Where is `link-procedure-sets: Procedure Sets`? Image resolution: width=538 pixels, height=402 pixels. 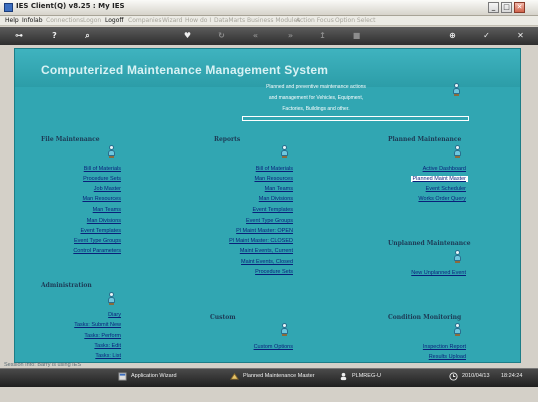
link-procedure-sets: Procedure Sets is located at coordinates (102, 179).